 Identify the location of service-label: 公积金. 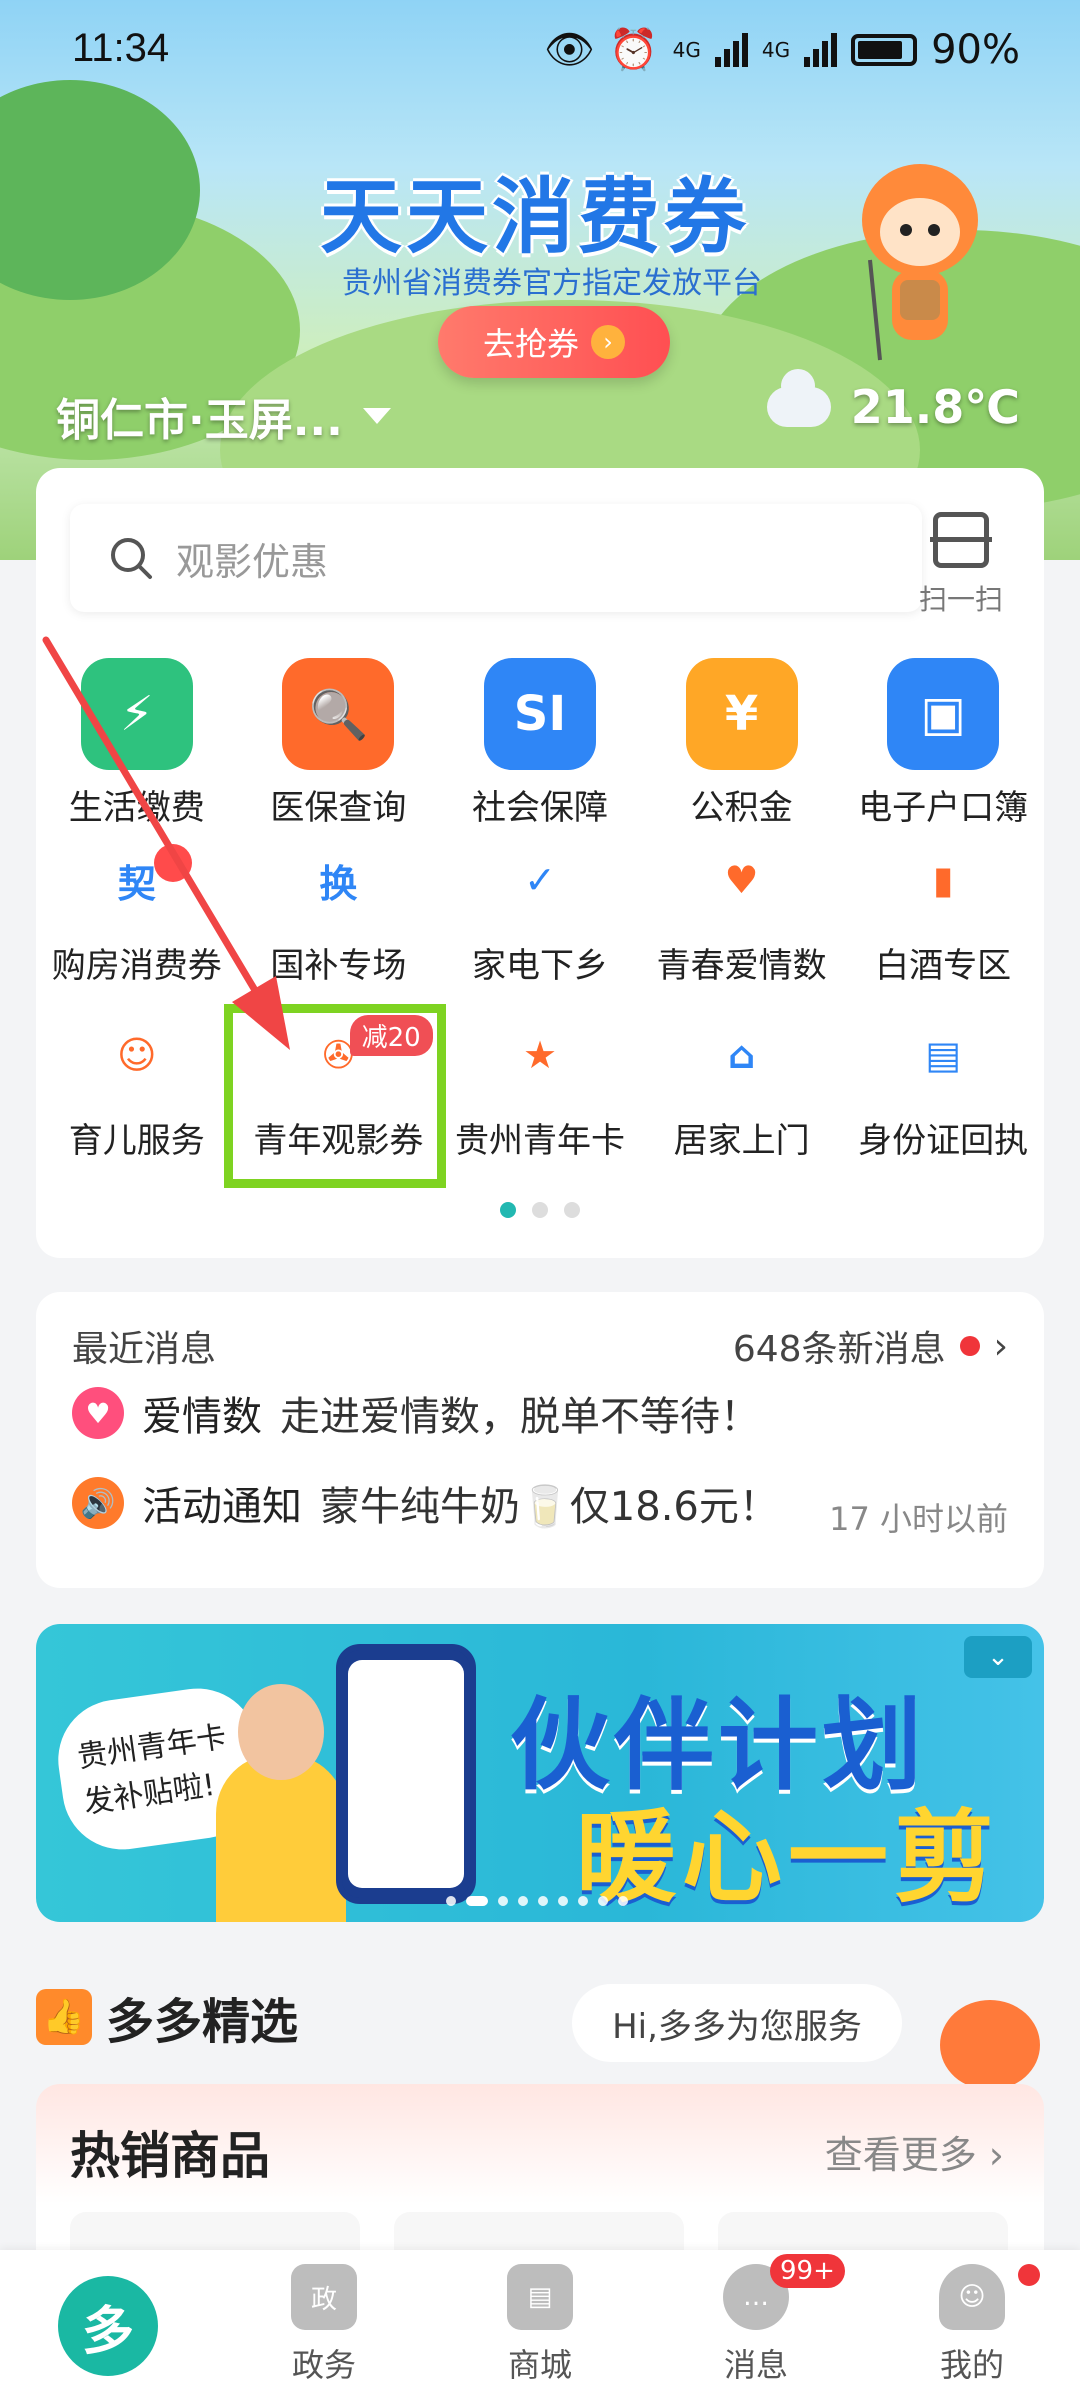
(741, 808).